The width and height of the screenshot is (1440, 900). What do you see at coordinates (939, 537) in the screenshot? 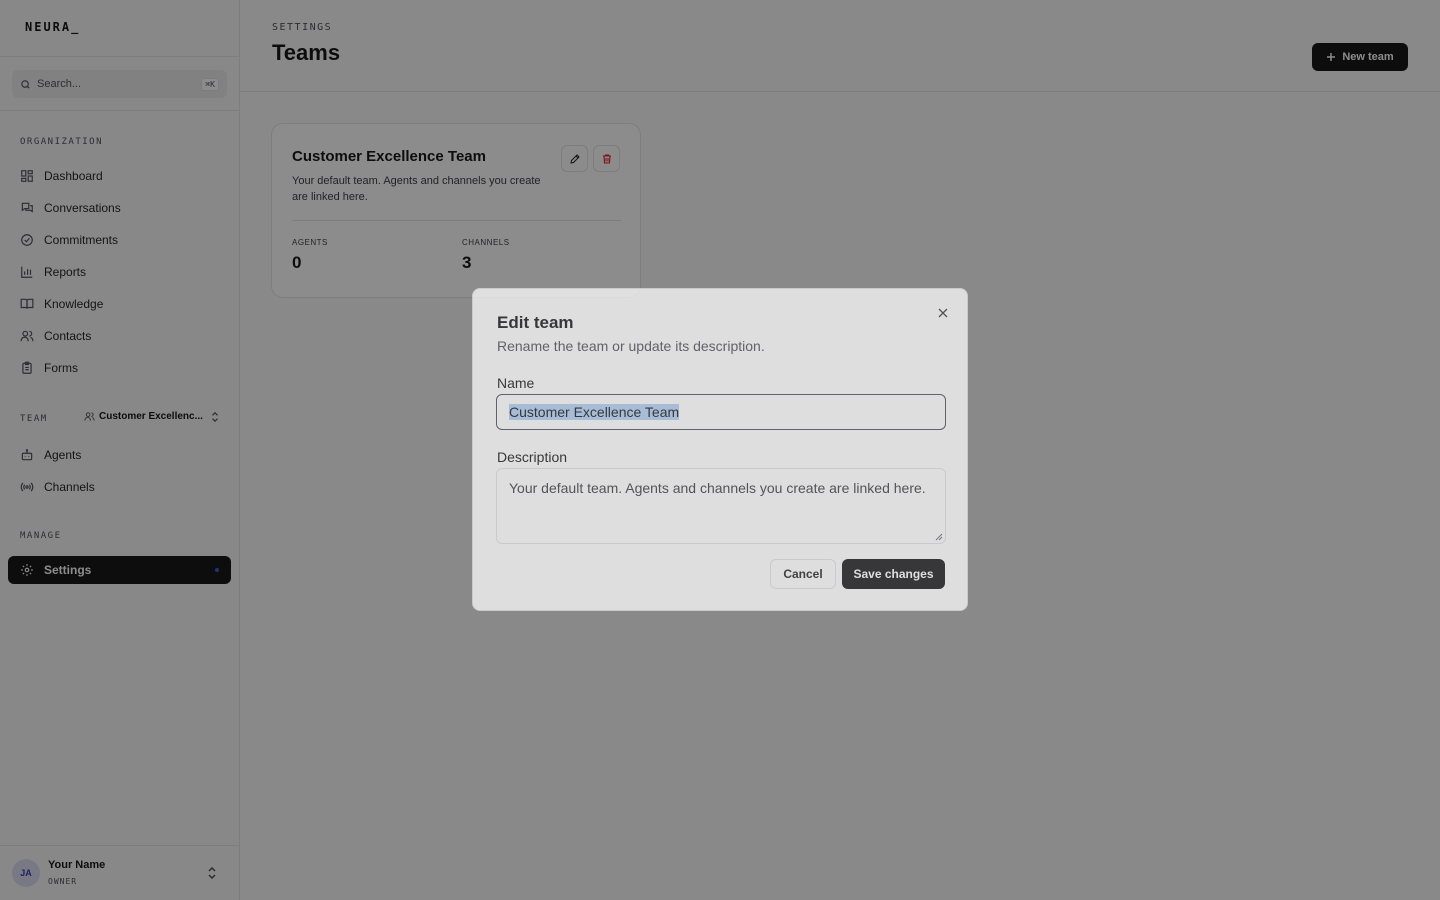
I see `resize-handle-icon` at bounding box center [939, 537].